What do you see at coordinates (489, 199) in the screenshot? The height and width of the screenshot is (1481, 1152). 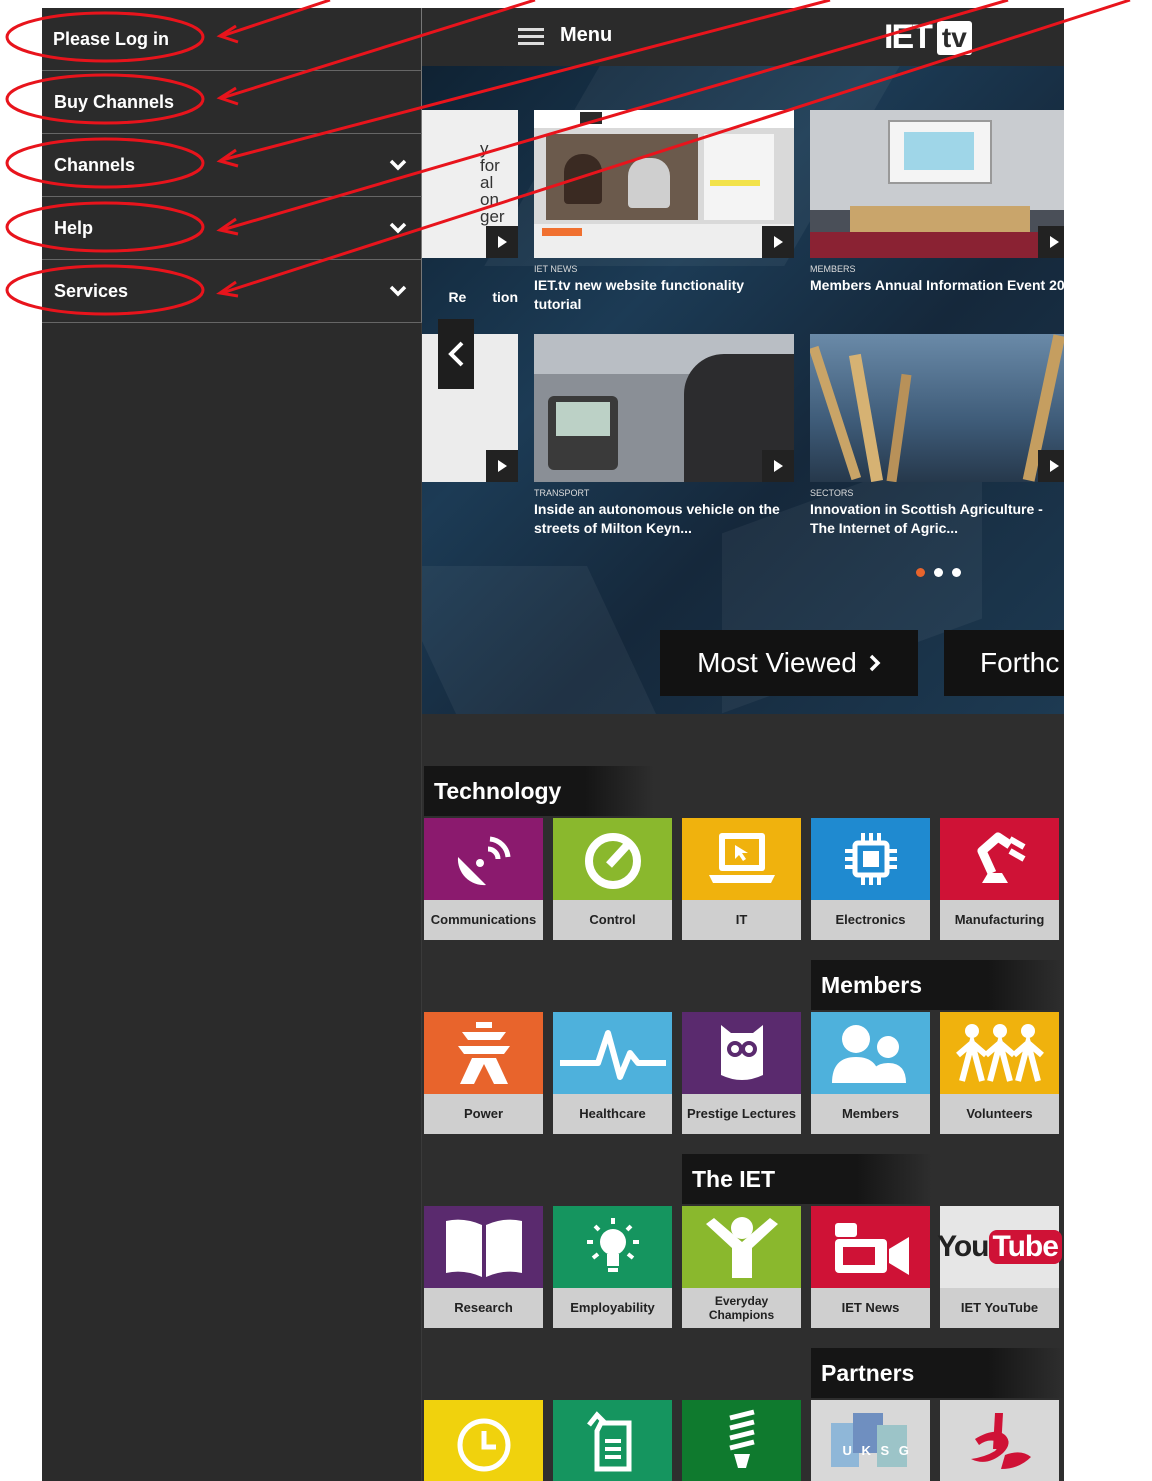 I see `thumb-text: on` at bounding box center [489, 199].